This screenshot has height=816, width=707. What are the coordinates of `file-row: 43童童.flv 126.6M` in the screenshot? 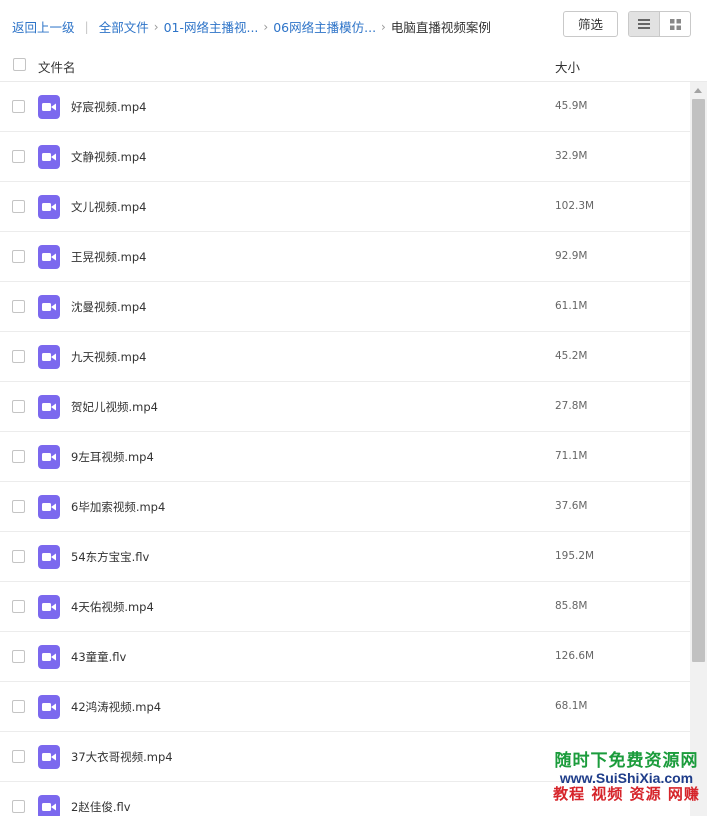 It's located at (345, 657).